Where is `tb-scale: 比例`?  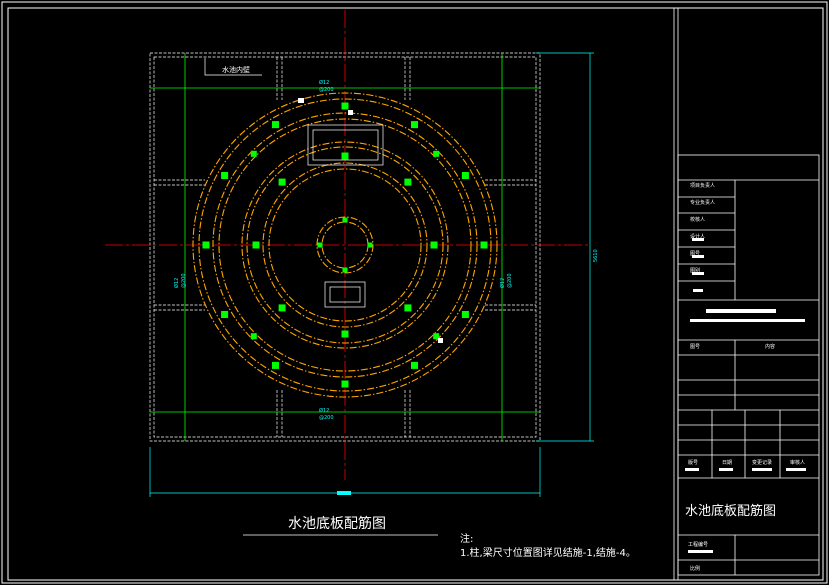 tb-scale: 比例 is located at coordinates (695, 568).